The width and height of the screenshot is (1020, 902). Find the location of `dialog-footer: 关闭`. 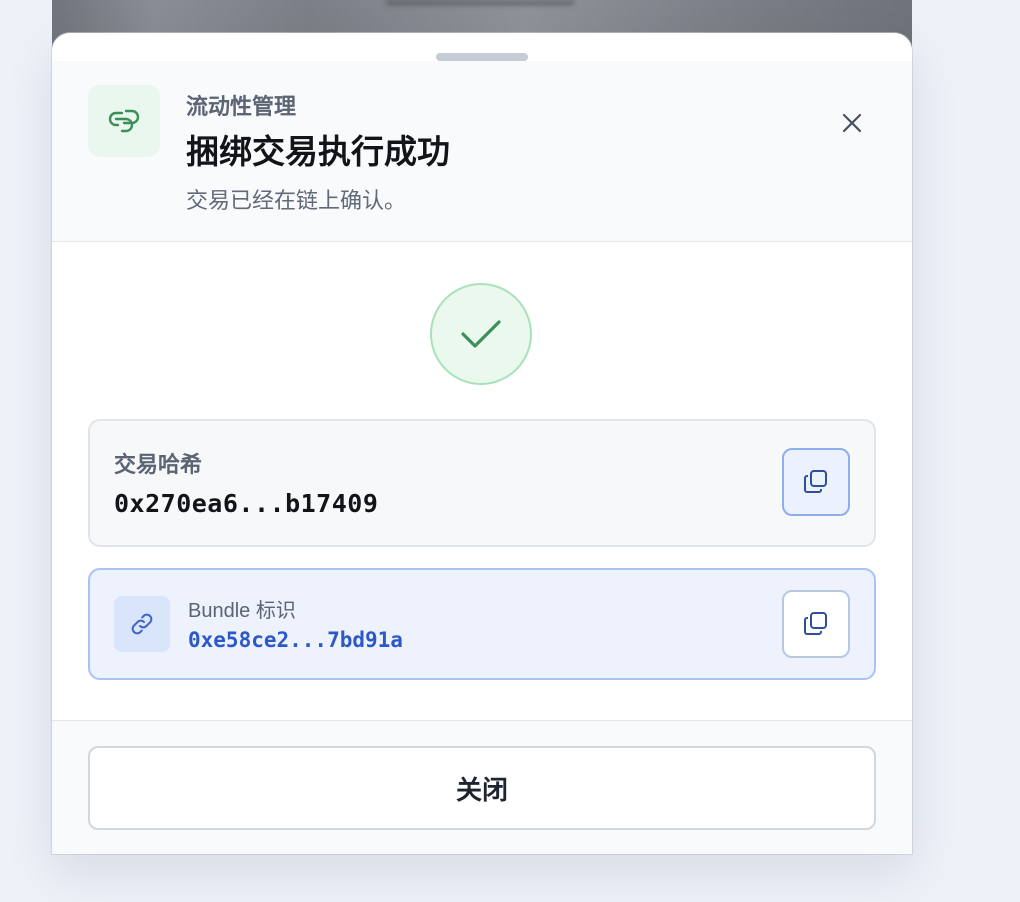

dialog-footer: 关闭 is located at coordinates (482, 787).